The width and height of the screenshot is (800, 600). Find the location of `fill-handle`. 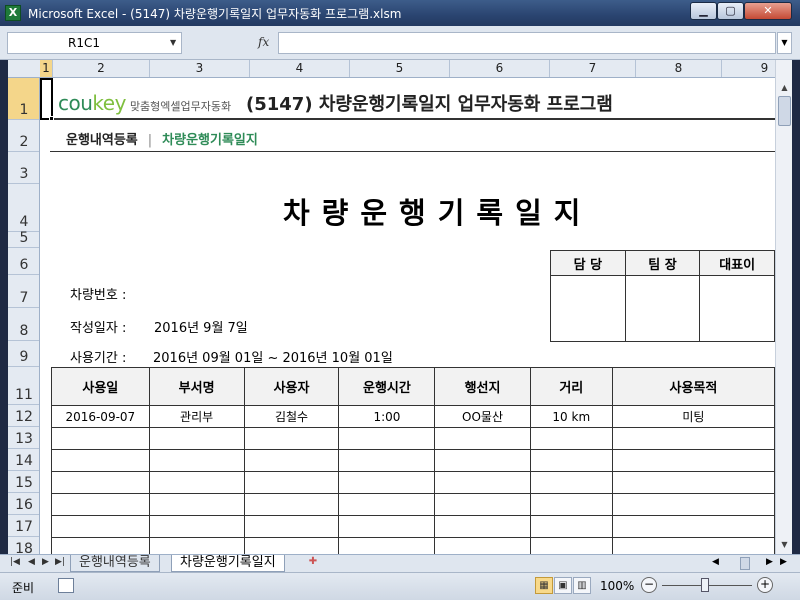

fill-handle is located at coordinates (51, 118).